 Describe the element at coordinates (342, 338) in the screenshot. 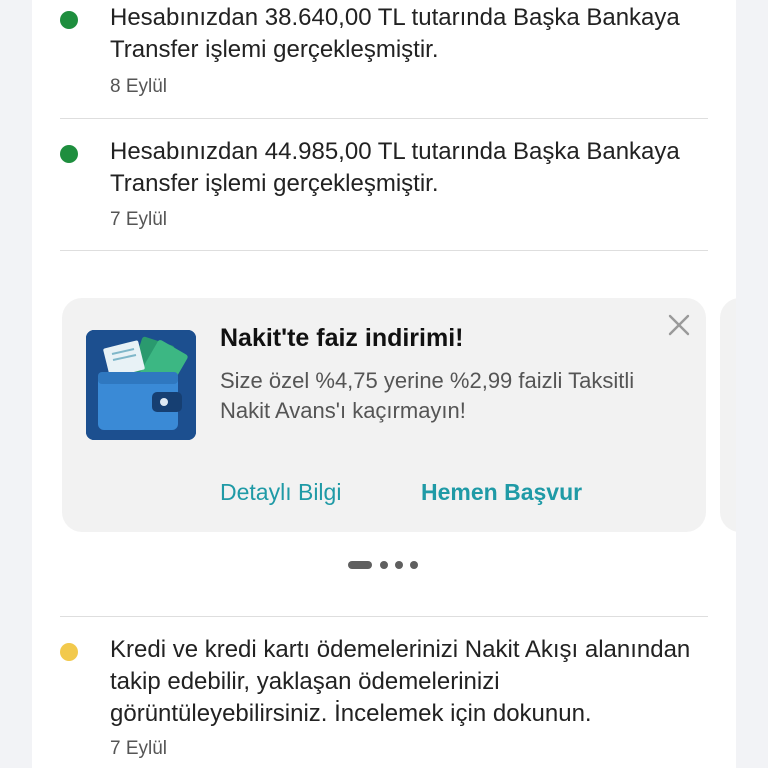

I see `promo-title: Nakit'te faiz indirimi!` at that location.